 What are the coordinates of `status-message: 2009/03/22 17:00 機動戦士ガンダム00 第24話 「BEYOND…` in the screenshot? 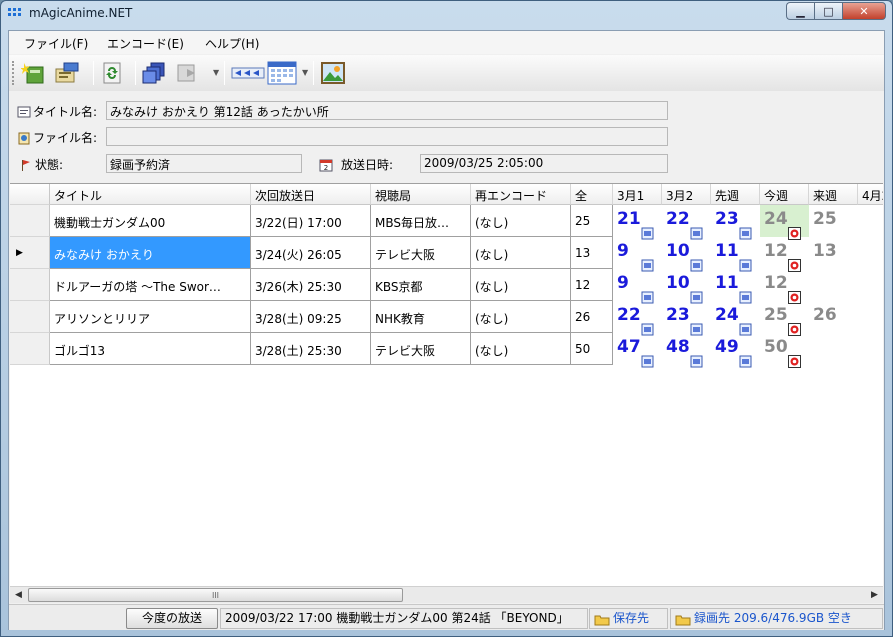 It's located at (404, 618).